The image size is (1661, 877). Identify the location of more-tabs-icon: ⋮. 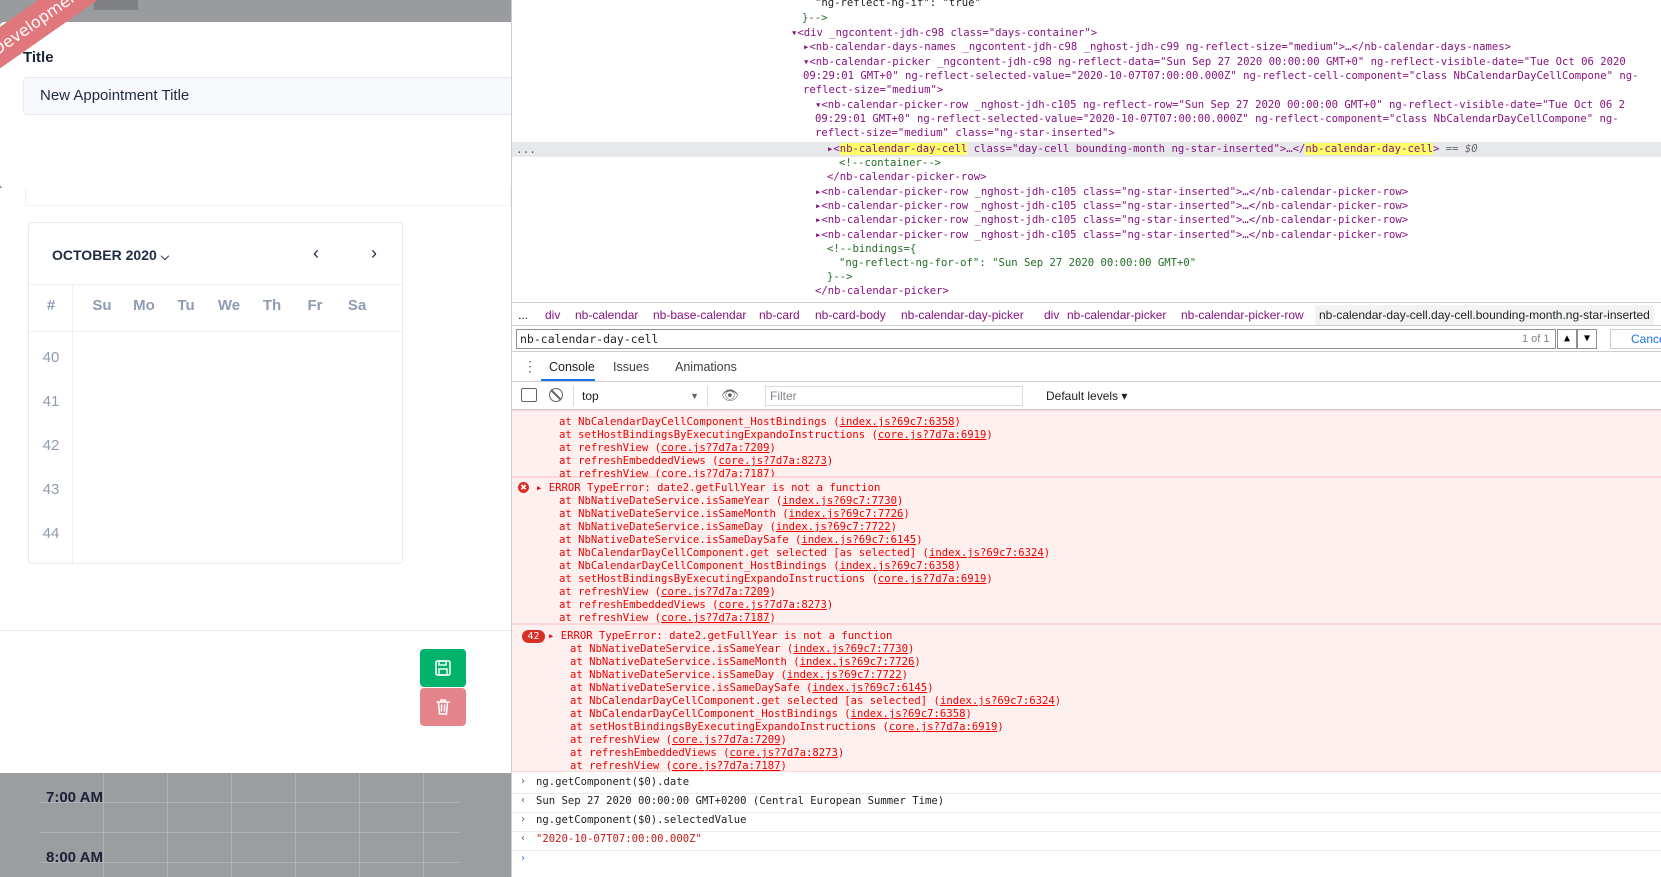
(530, 366).